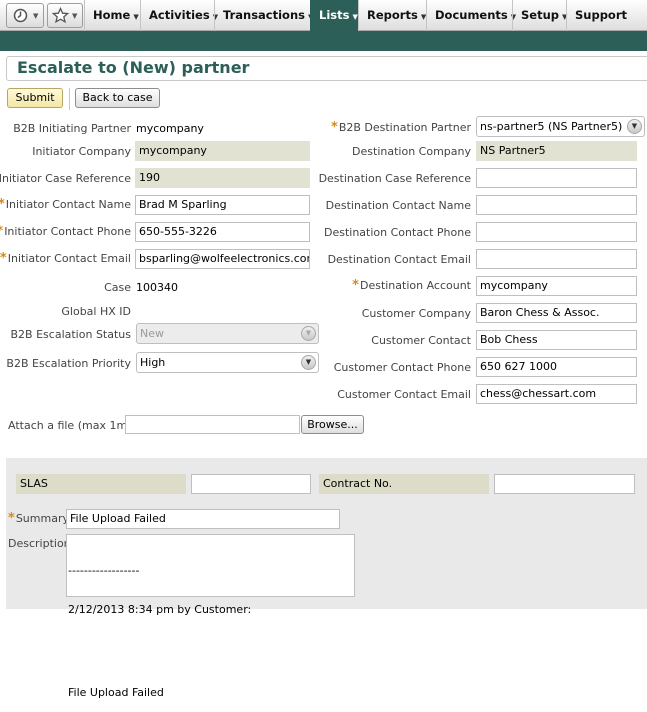 The image size is (647, 712). What do you see at coordinates (179, 15) in the screenshot?
I see `nav-activities: Activities ▼` at bounding box center [179, 15].